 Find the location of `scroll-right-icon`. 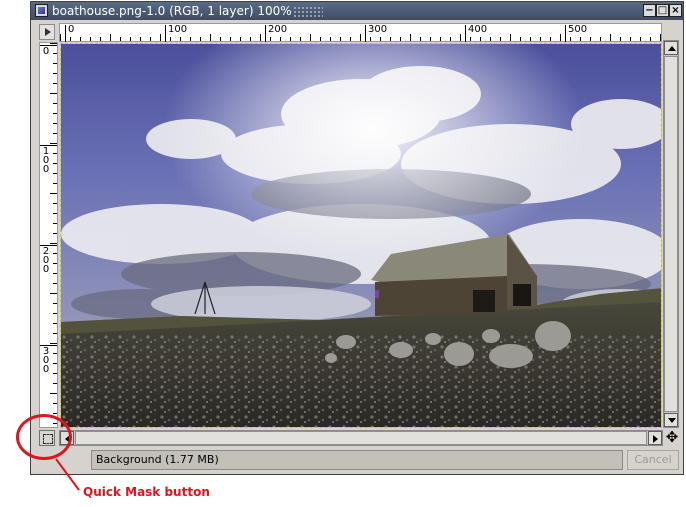

scroll-right-icon is located at coordinates (655, 438).